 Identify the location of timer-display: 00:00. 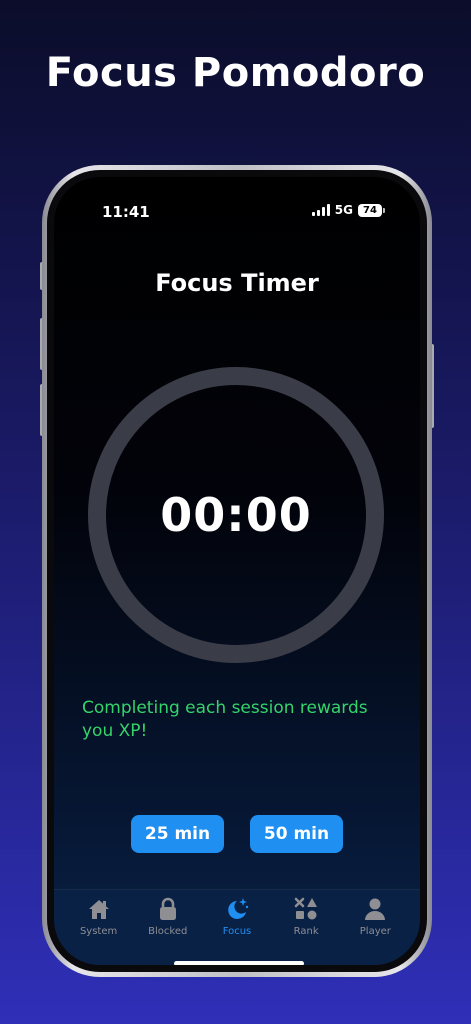
(236, 515).